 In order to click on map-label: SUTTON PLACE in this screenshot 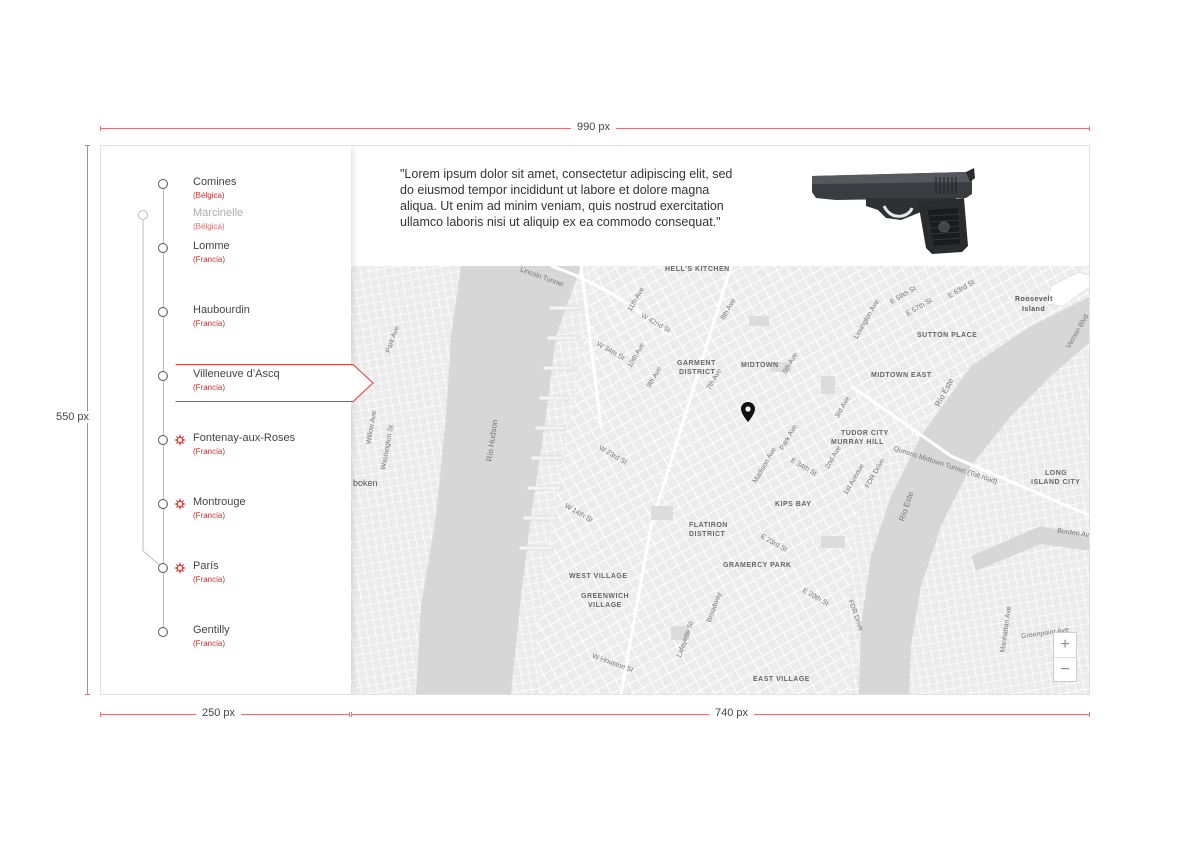, I will do `click(947, 335)`.